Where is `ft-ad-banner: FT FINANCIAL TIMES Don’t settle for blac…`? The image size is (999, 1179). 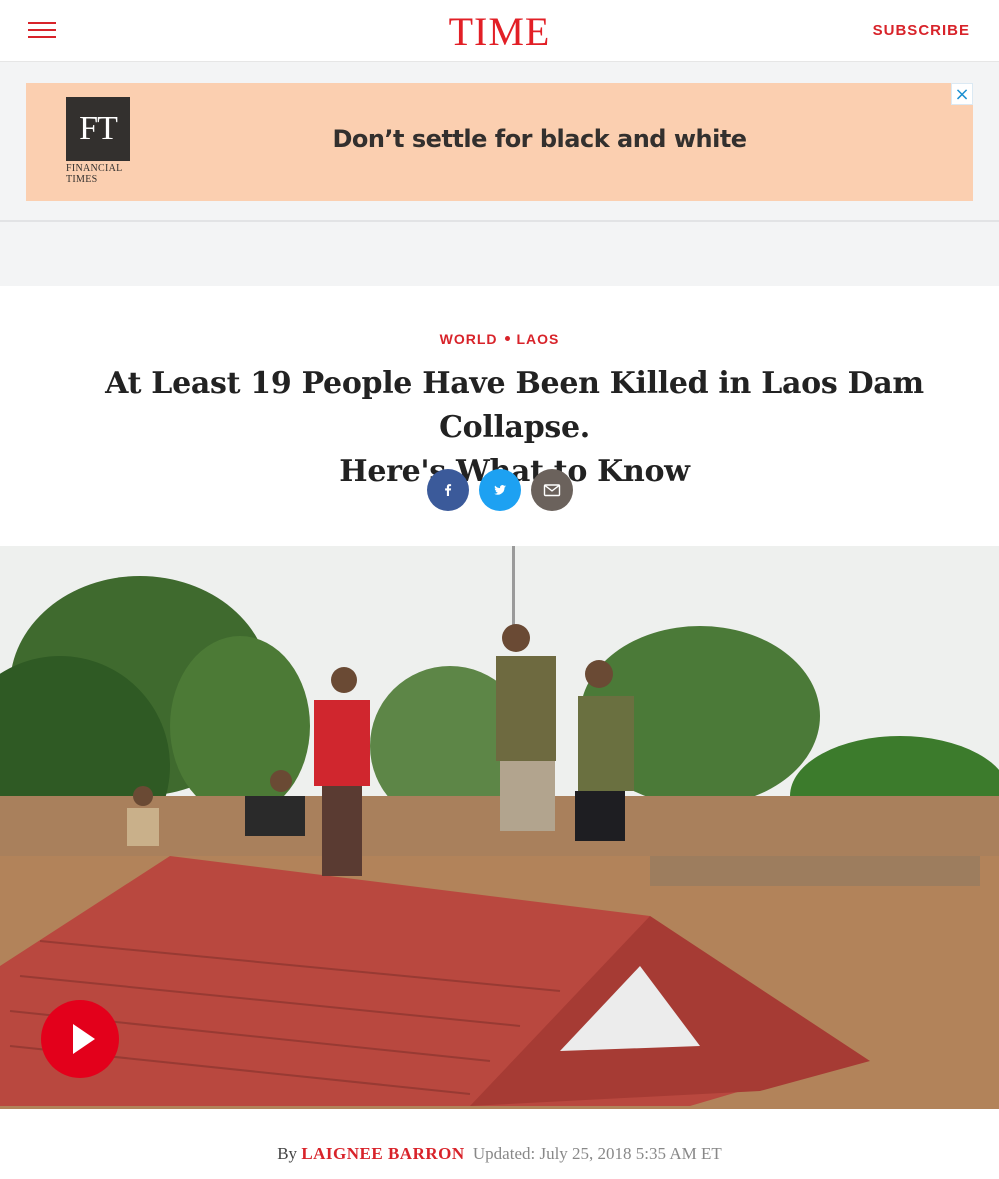
ft-ad-banner: FT FINANCIAL TIMES Don’t settle for blac… is located at coordinates (499, 142).